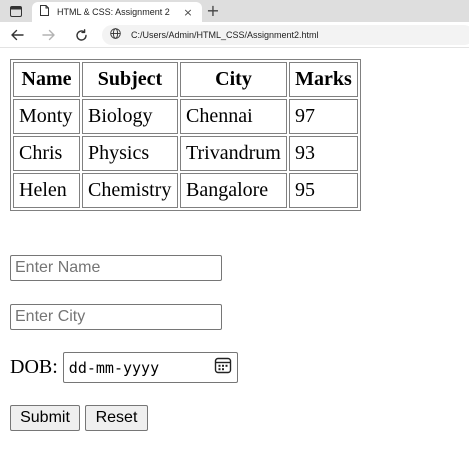  What do you see at coordinates (130, 79) in the screenshot?
I see `column-header-subject: Subject` at bounding box center [130, 79].